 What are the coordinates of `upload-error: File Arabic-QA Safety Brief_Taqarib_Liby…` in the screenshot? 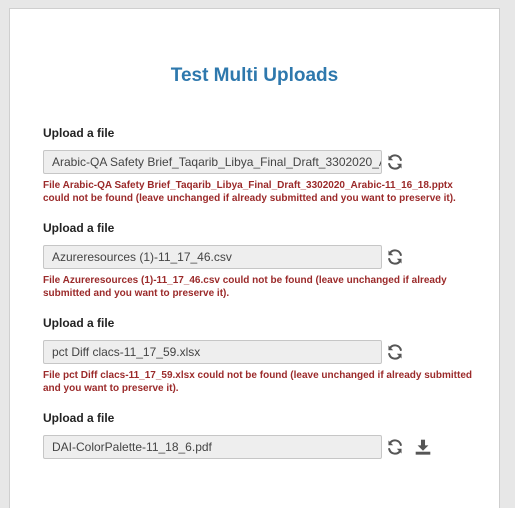 It's located at (249, 192).